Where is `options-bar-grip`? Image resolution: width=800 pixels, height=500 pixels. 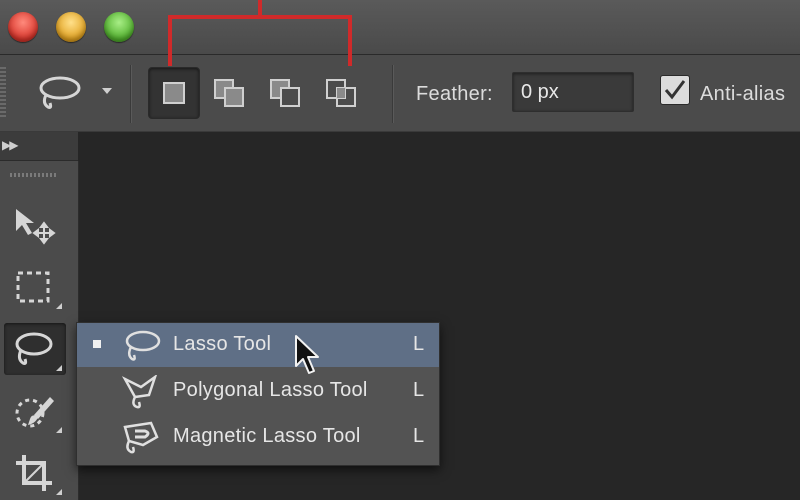 options-bar-grip is located at coordinates (3, 93).